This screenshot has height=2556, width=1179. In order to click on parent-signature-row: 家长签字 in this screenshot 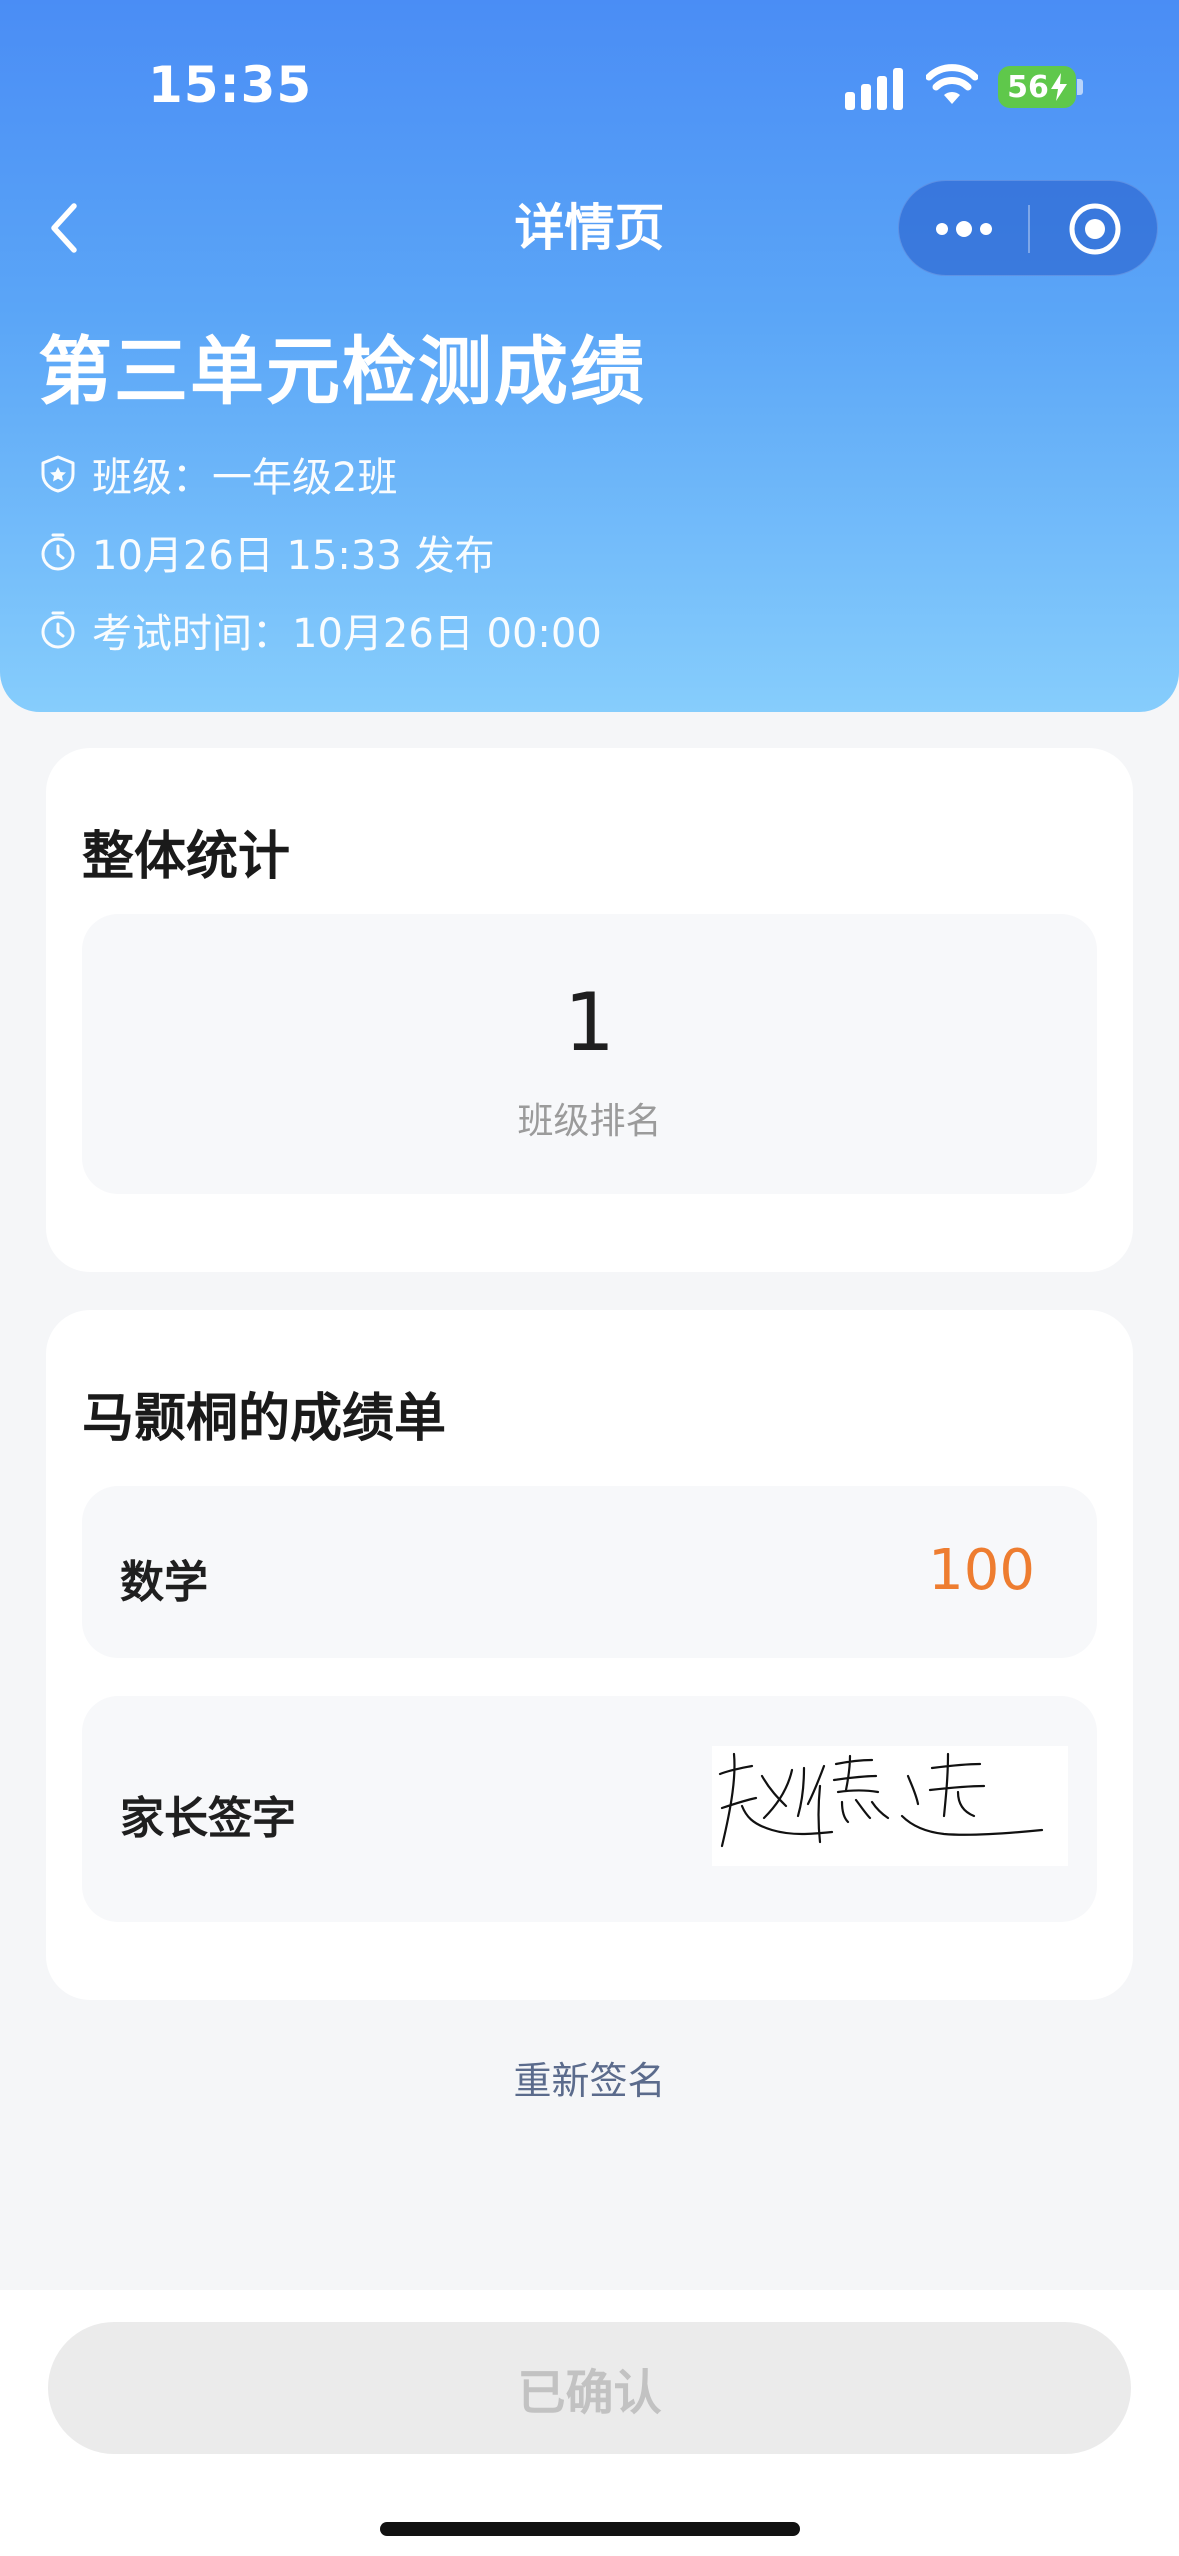, I will do `click(589, 1809)`.